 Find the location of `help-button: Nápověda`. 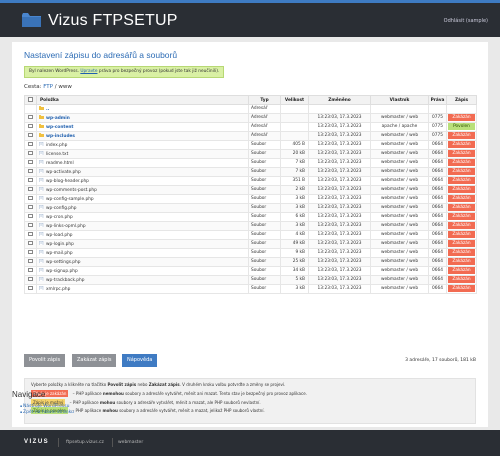

help-button: Nápověda is located at coordinates (140, 360).